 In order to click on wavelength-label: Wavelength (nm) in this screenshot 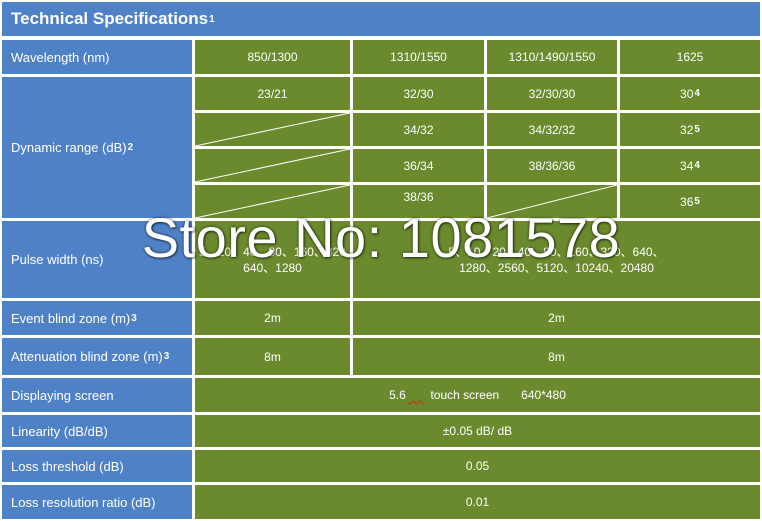, I will do `click(97, 57)`.